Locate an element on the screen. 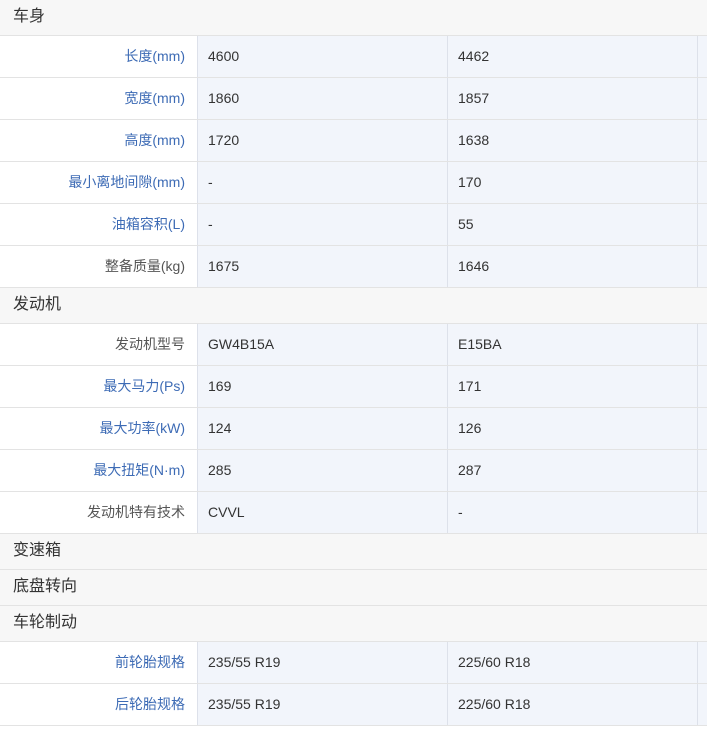 This screenshot has width=707, height=730. spec-value: 126 is located at coordinates (573, 428).